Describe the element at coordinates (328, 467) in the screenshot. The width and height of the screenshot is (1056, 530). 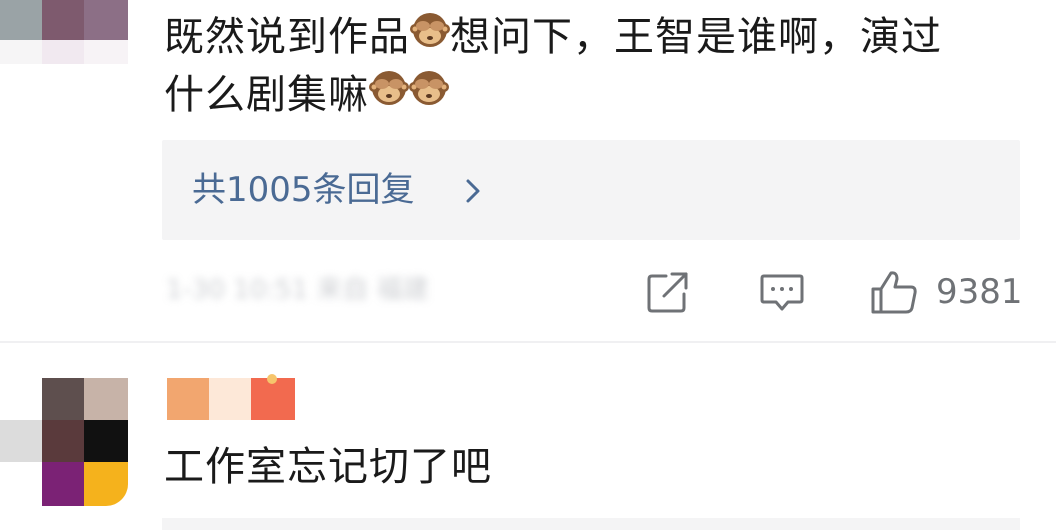
I see `comment-body: 工作室忘记切了吧` at that location.